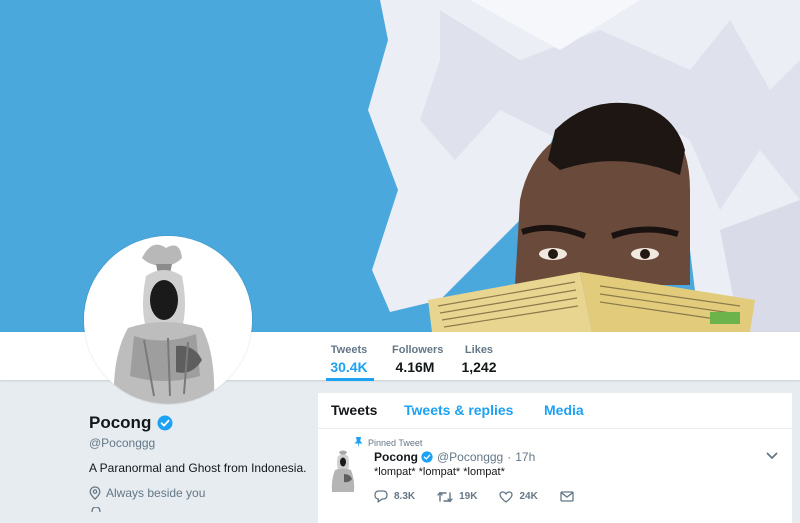 This screenshot has height=523, width=800. What do you see at coordinates (564, 410) in the screenshot?
I see `tab-media: Media` at bounding box center [564, 410].